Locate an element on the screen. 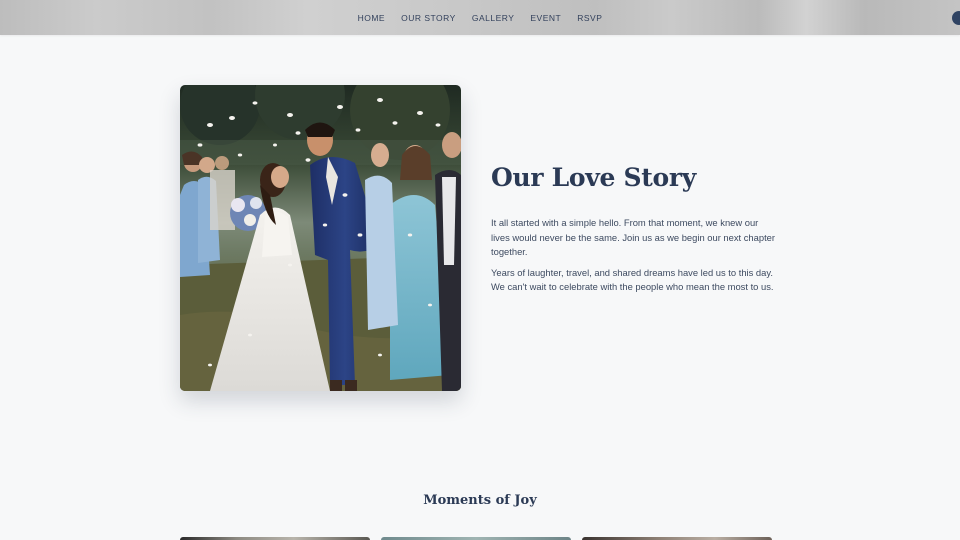 The height and width of the screenshot is (540, 960). nav-event-link: EVENT is located at coordinates (545, 18).